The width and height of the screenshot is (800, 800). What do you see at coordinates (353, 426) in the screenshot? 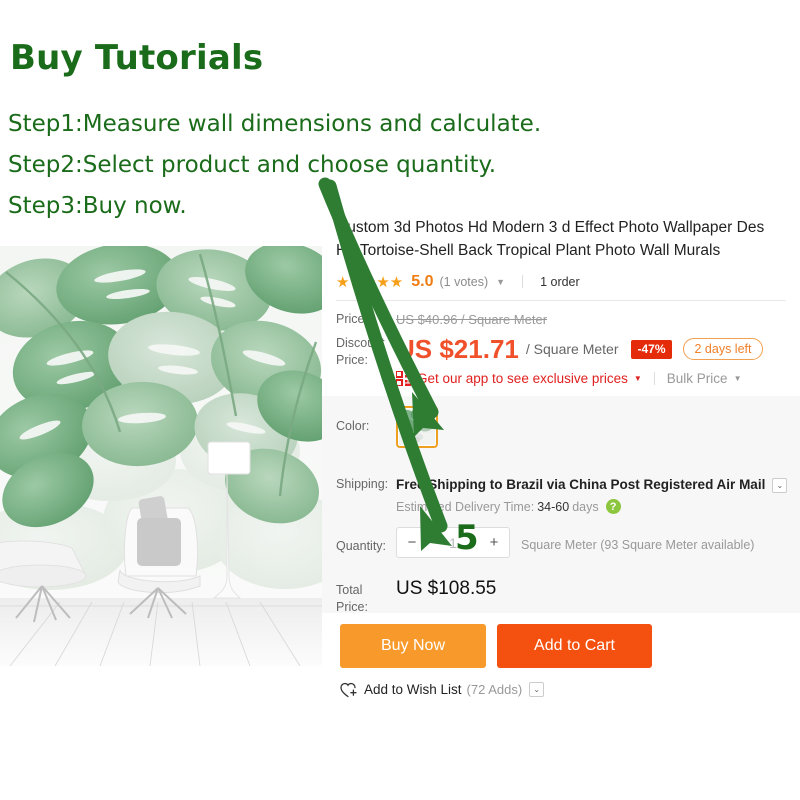
I see `color-label: Color:` at bounding box center [353, 426].